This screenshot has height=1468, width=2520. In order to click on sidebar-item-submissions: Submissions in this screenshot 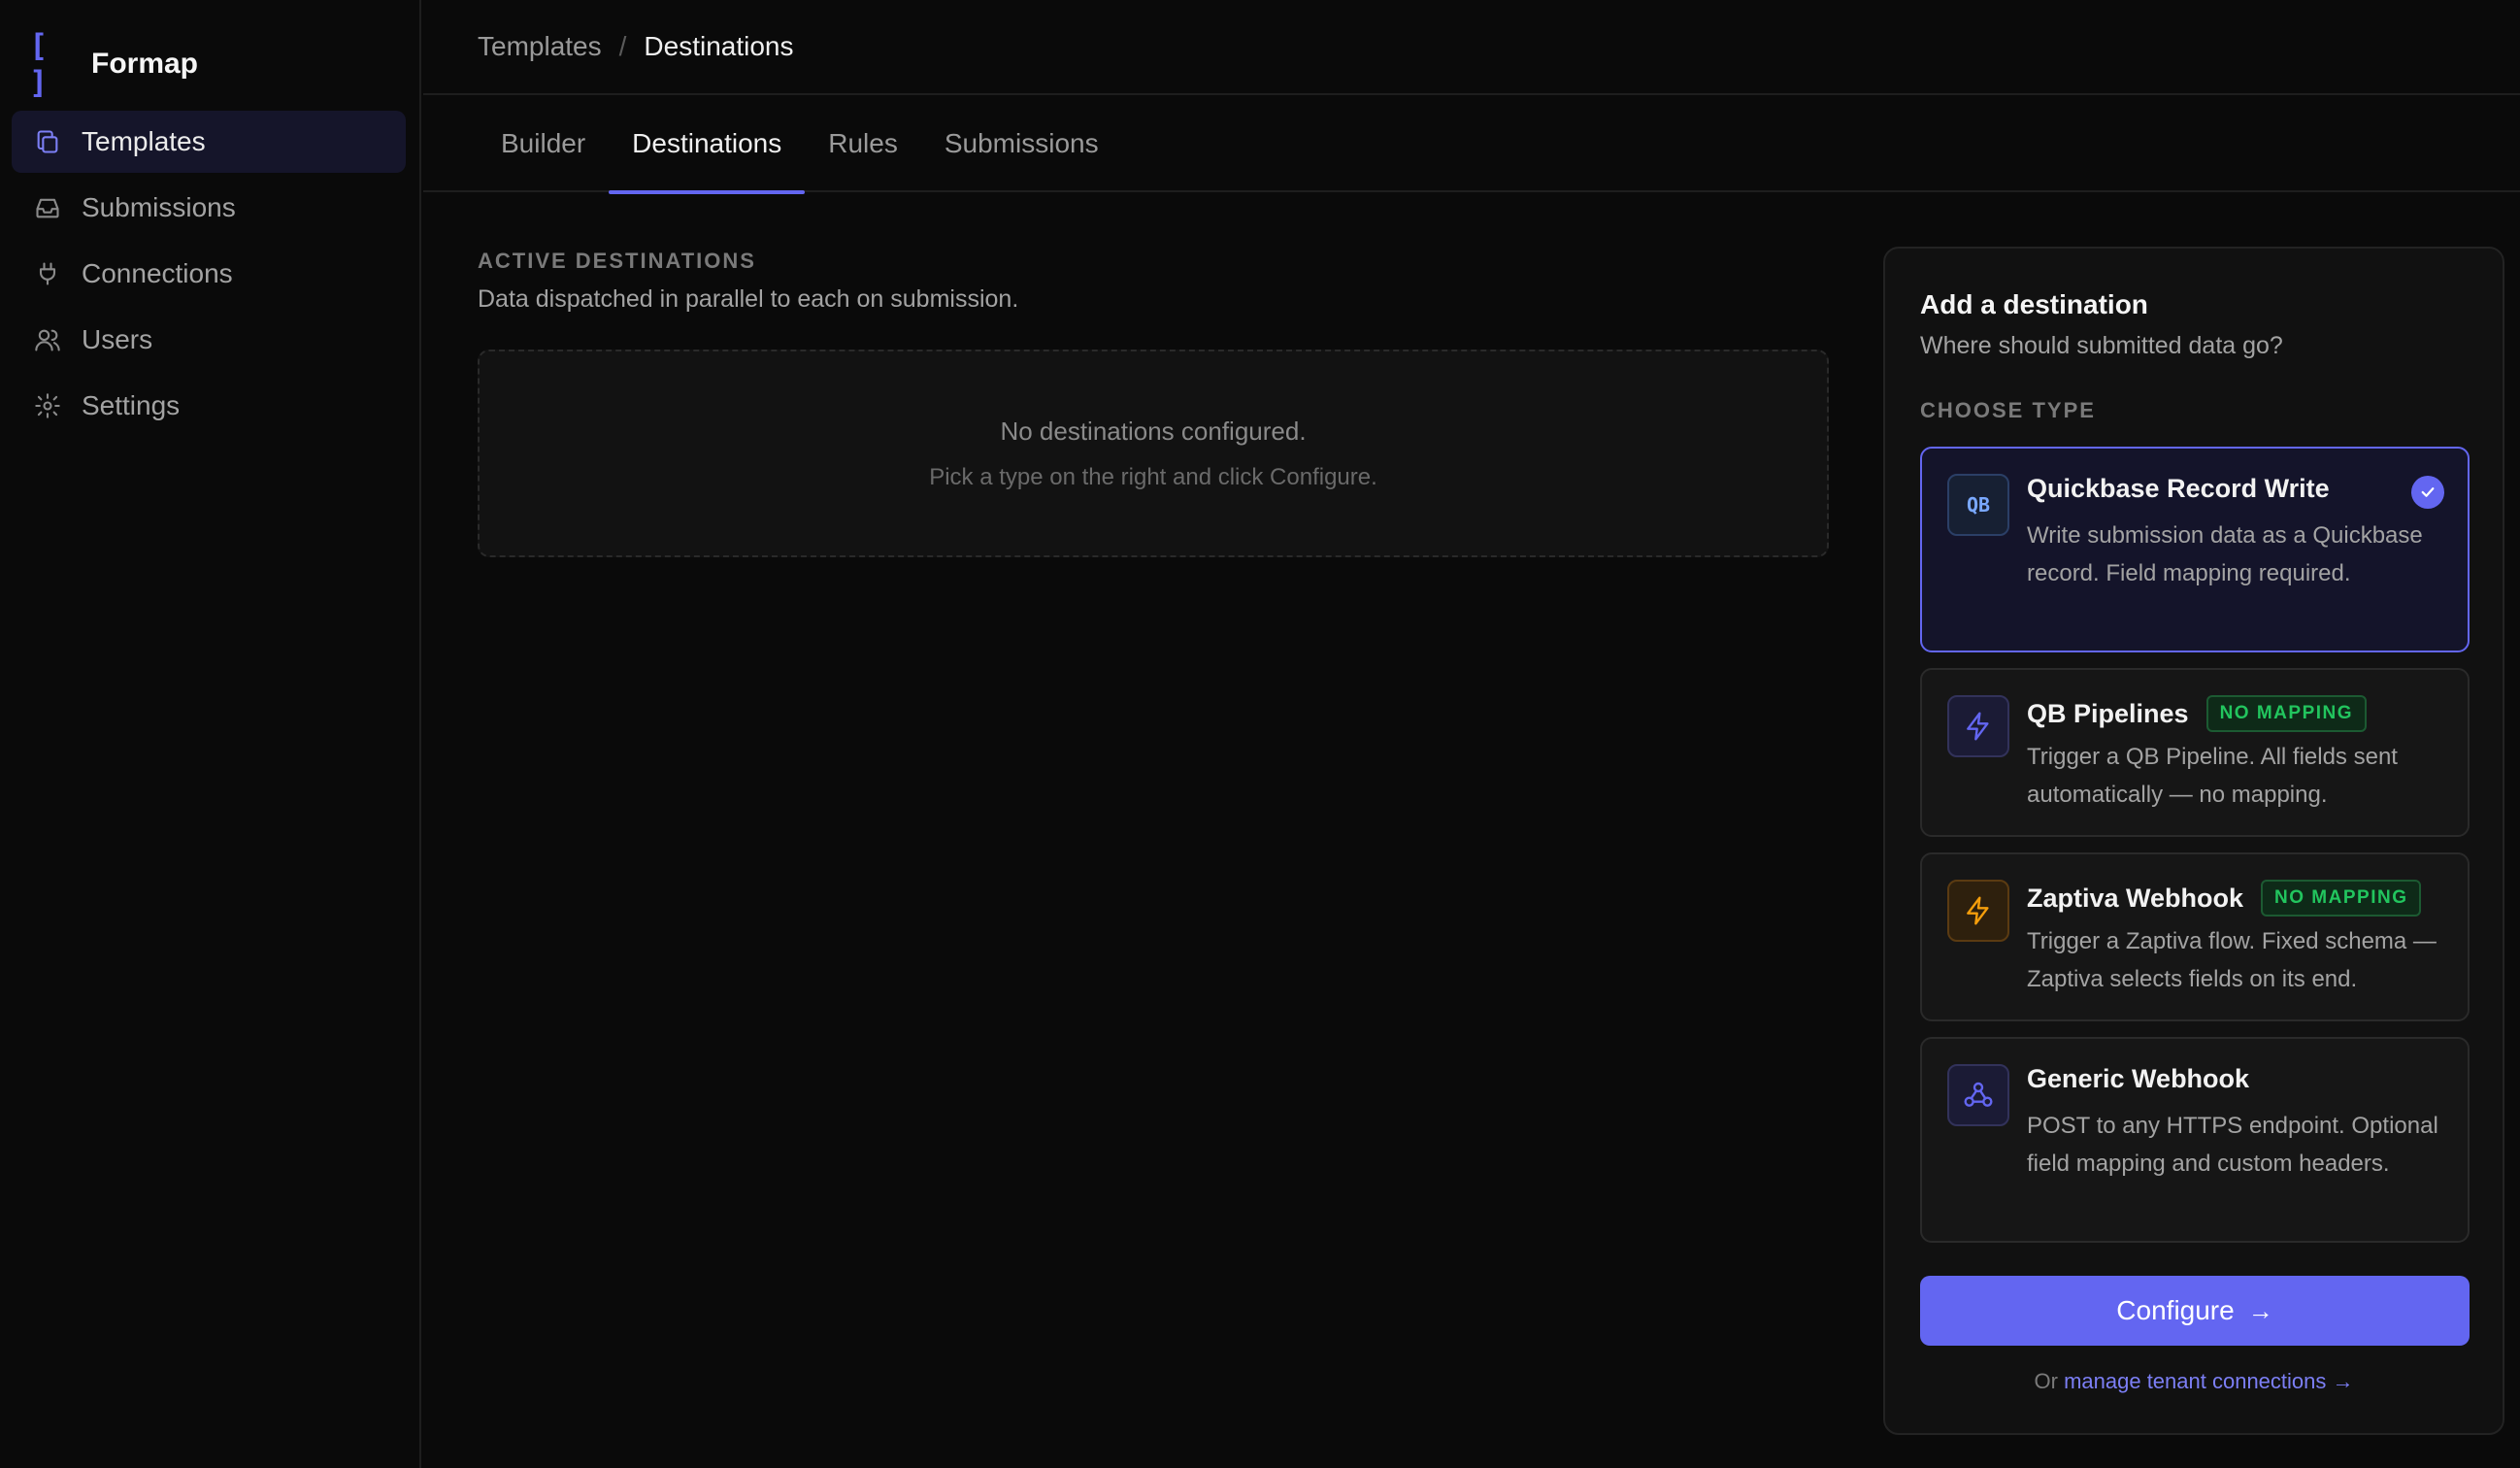, I will do `click(209, 208)`.